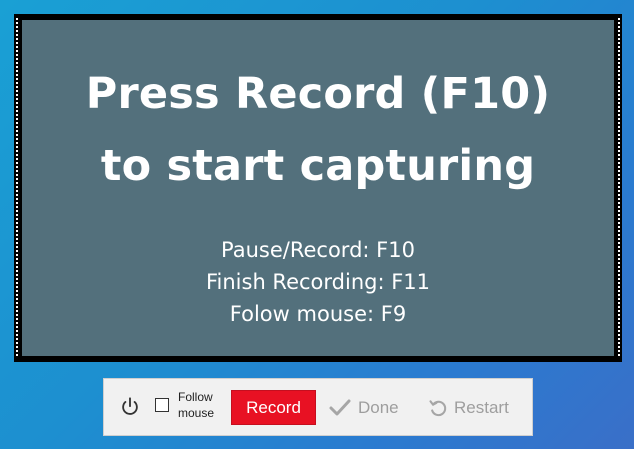  What do you see at coordinates (318, 407) in the screenshot?
I see `recorder-toolbar: Follow mouse Record Done Restart` at bounding box center [318, 407].